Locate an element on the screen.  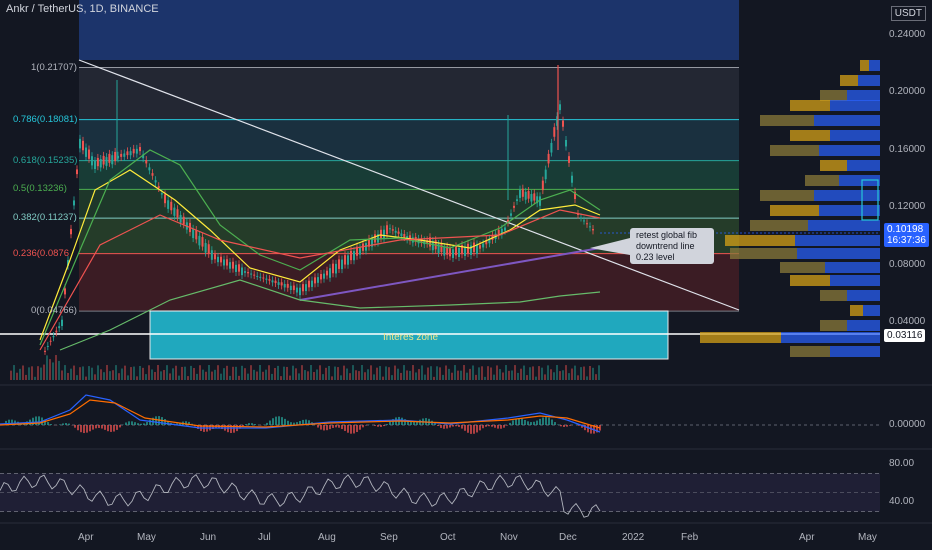
macd-tick: 0.00000 is located at coordinates (907, 424).